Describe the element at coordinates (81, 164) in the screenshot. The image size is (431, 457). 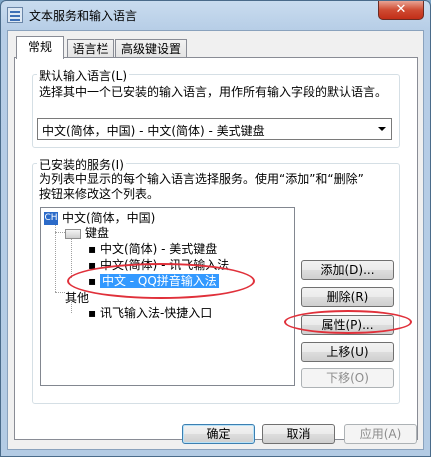
I see `installed-services-legend: 已安装的服务(I)` at that location.